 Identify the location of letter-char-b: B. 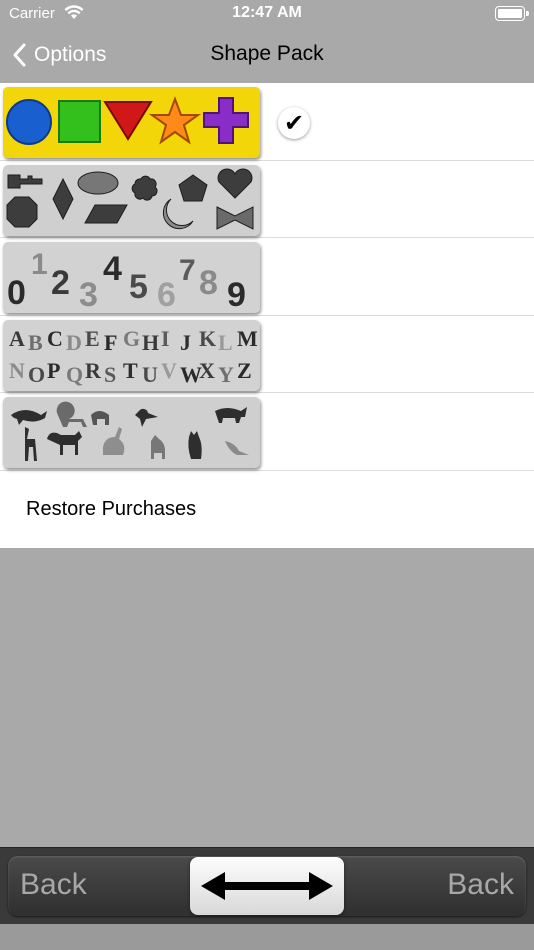
(35, 342).